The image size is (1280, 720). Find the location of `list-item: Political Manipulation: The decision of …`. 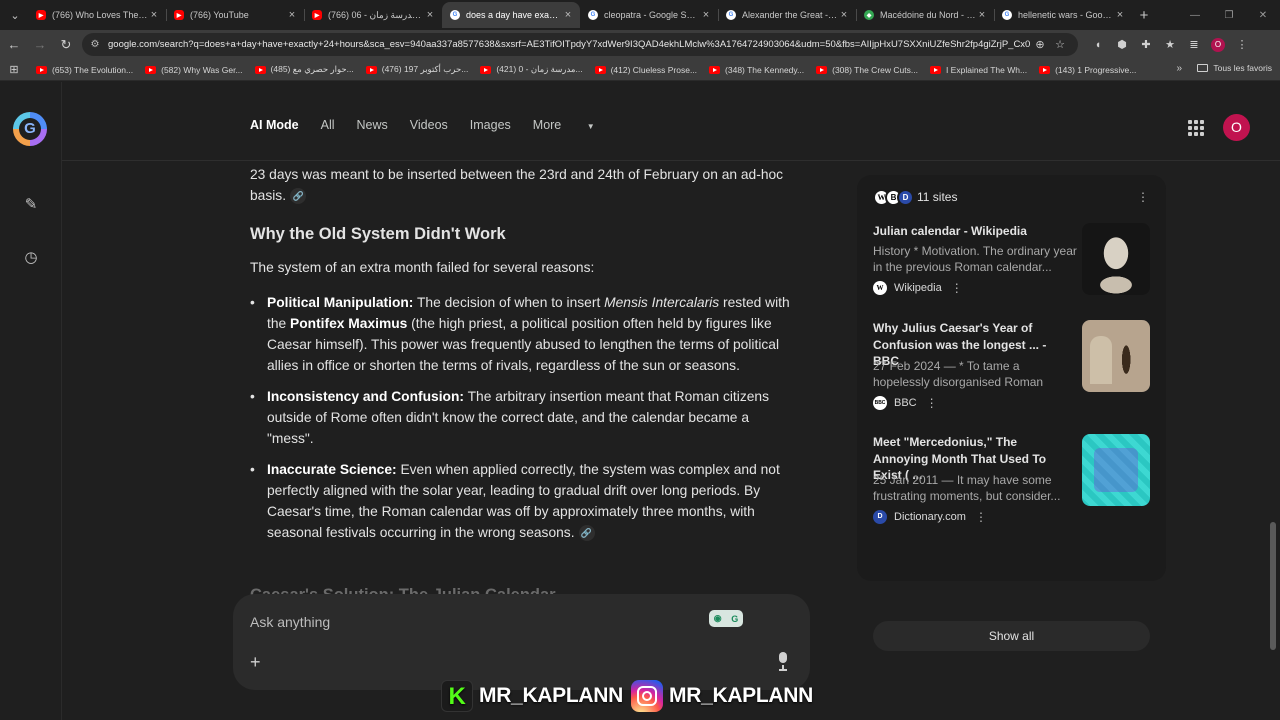

list-item: Political Manipulation: The decision of … is located at coordinates (522, 334).